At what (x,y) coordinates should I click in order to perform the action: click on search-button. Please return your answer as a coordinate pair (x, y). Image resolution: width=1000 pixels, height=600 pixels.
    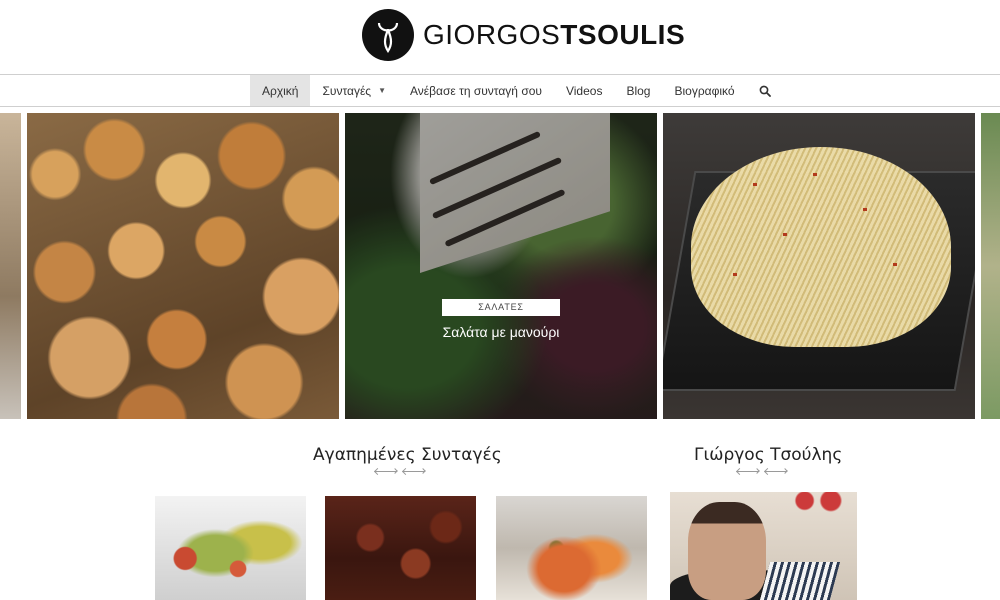
    Looking at the image, I should click on (765, 90).